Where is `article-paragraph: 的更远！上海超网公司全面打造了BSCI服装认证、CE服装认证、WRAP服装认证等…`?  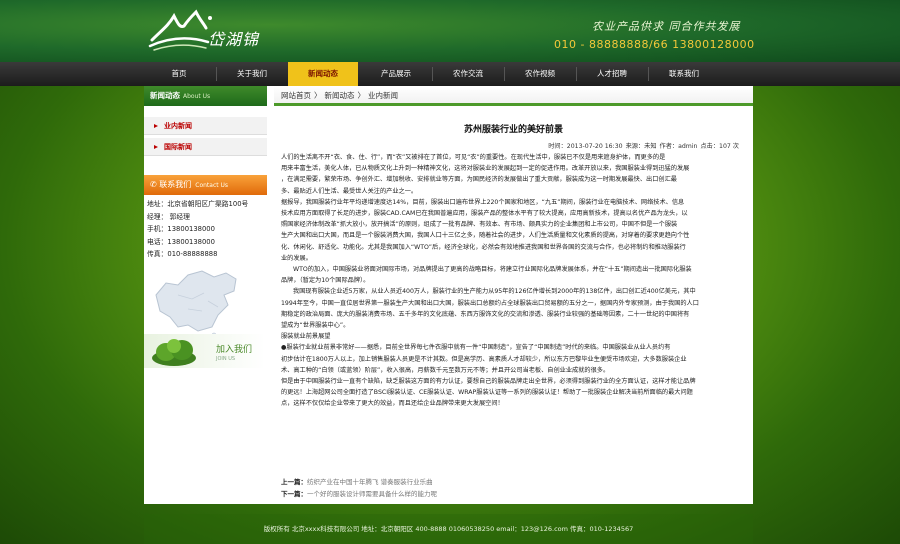
article-paragraph: 的更远！上海超网公司全面打造了BSCI服装认证、CE服装认证、WRAP服装认证等… is located at coordinates (487, 393).